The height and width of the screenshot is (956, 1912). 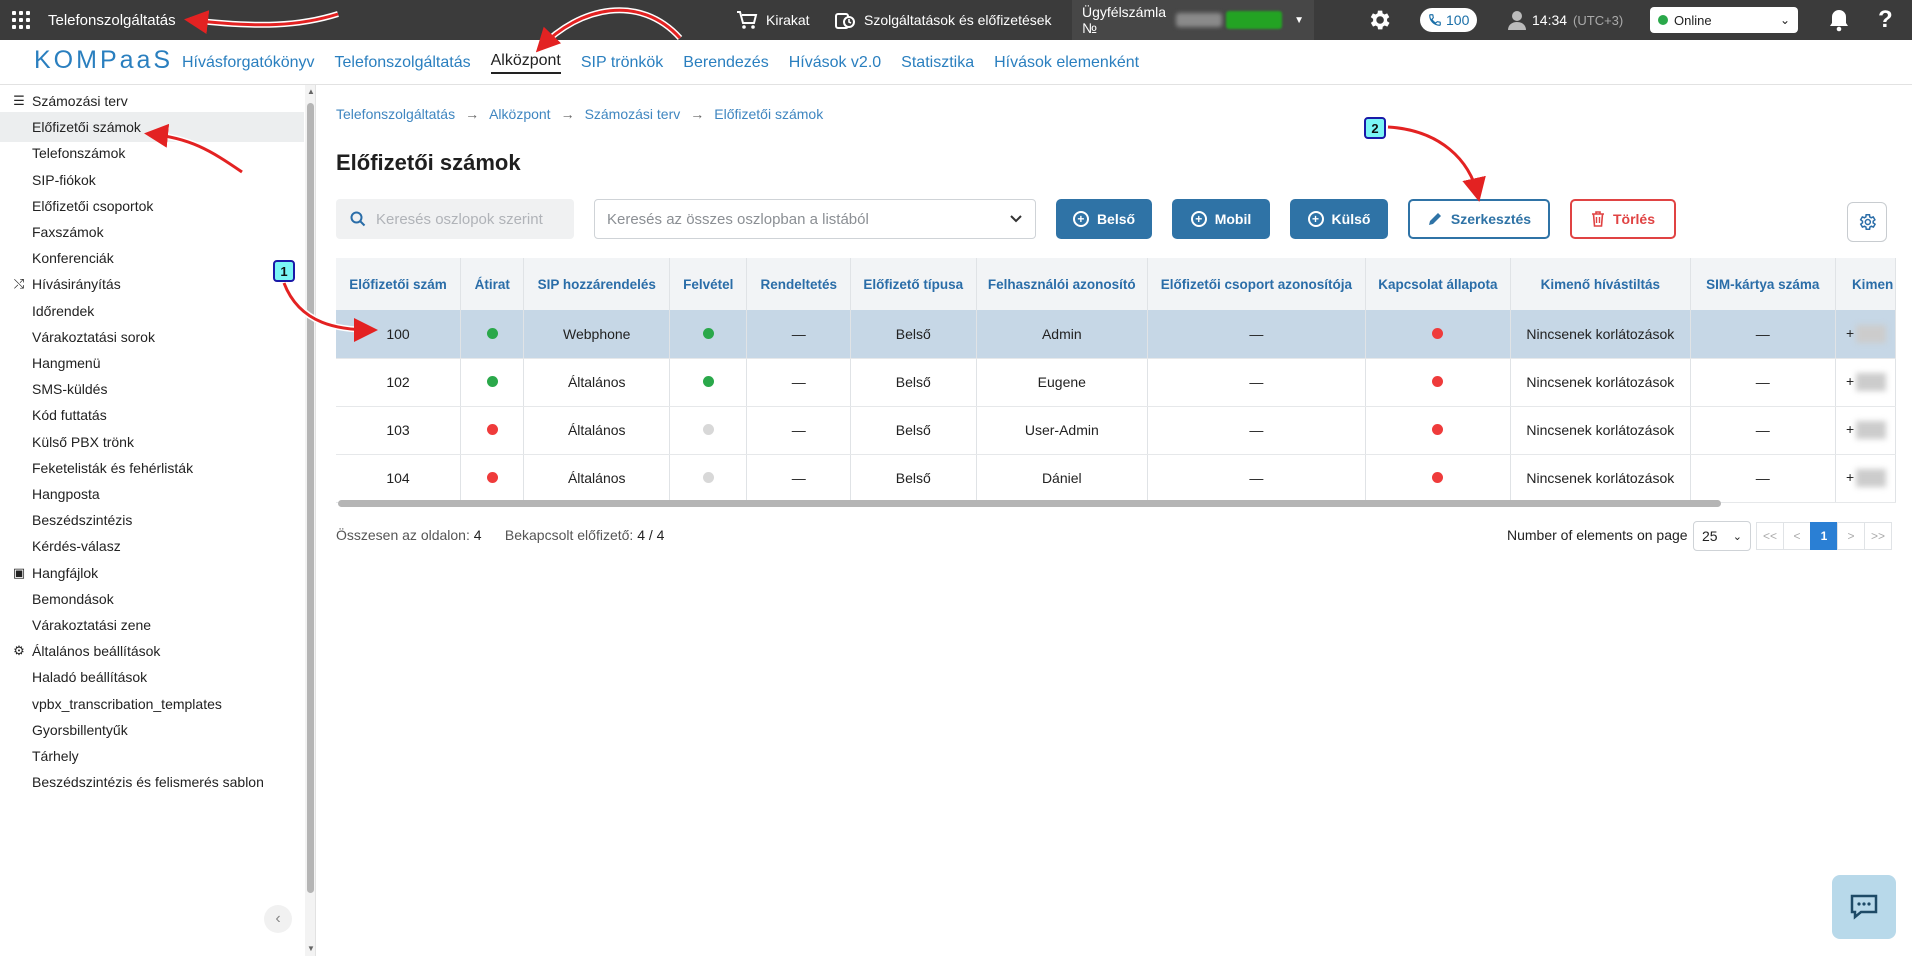 I want to click on edit-button: Szerkesztés, so click(x=1479, y=219).